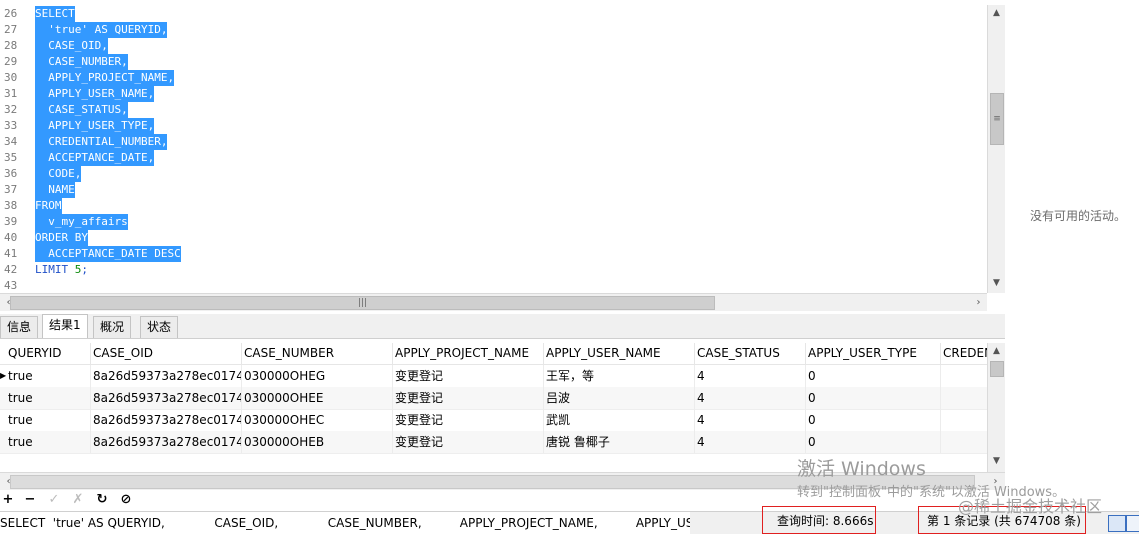 This screenshot has height=535, width=1139. I want to click on editor-line: 38 FROM, so click(493, 206).